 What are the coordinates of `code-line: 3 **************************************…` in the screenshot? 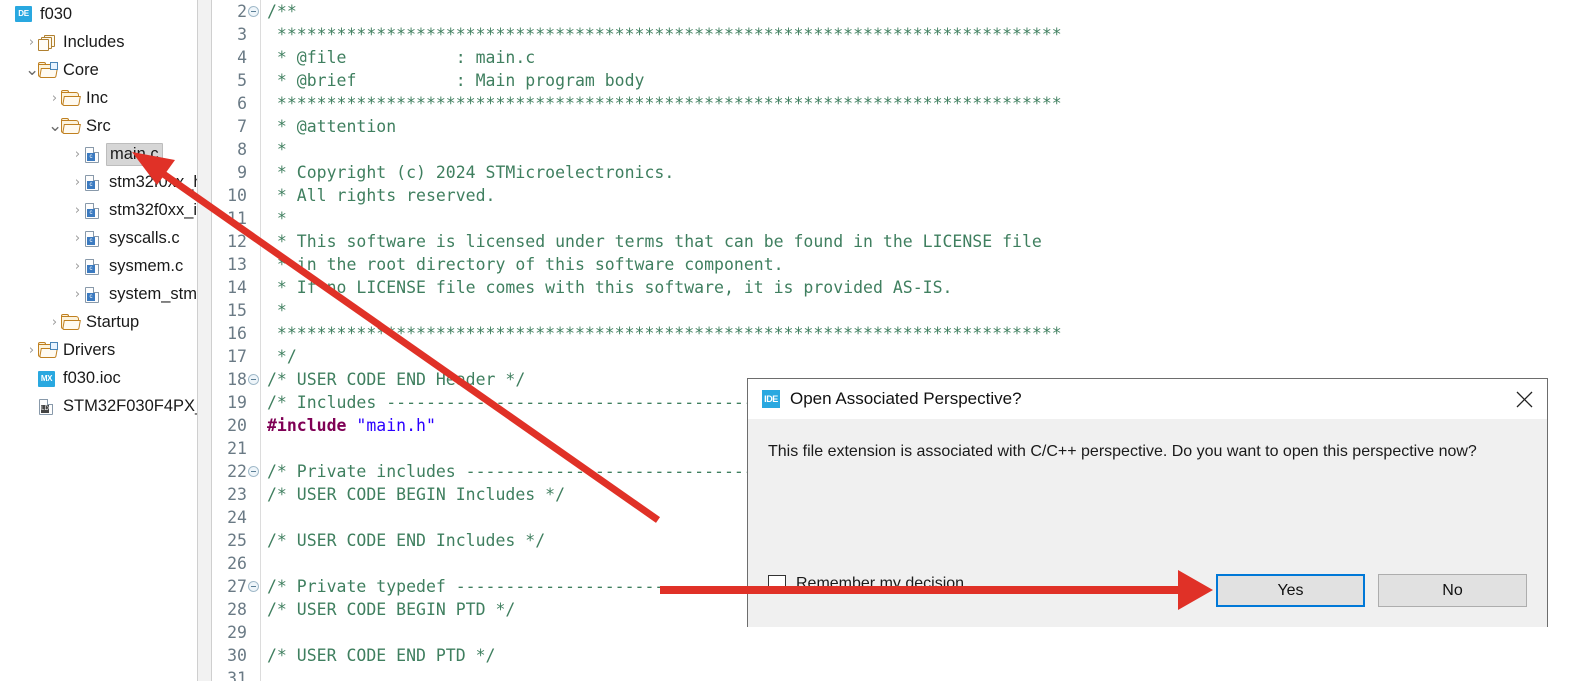 It's located at (899, 34).